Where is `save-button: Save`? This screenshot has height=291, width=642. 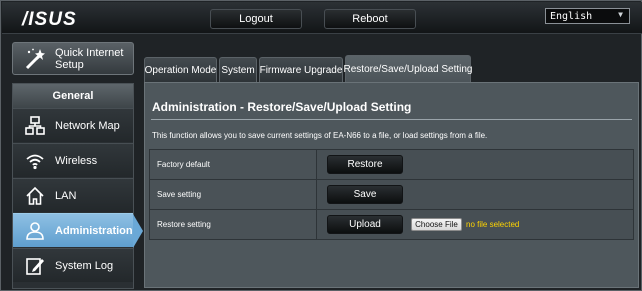 save-button: Save is located at coordinates (365, 194).